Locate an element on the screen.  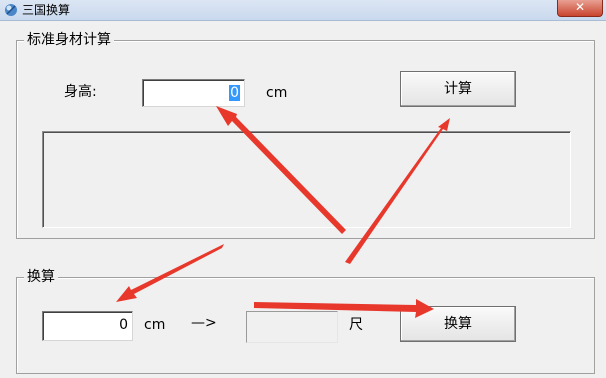
title-bar: 三国换算 ✕ is located at coordinates (303, 10).